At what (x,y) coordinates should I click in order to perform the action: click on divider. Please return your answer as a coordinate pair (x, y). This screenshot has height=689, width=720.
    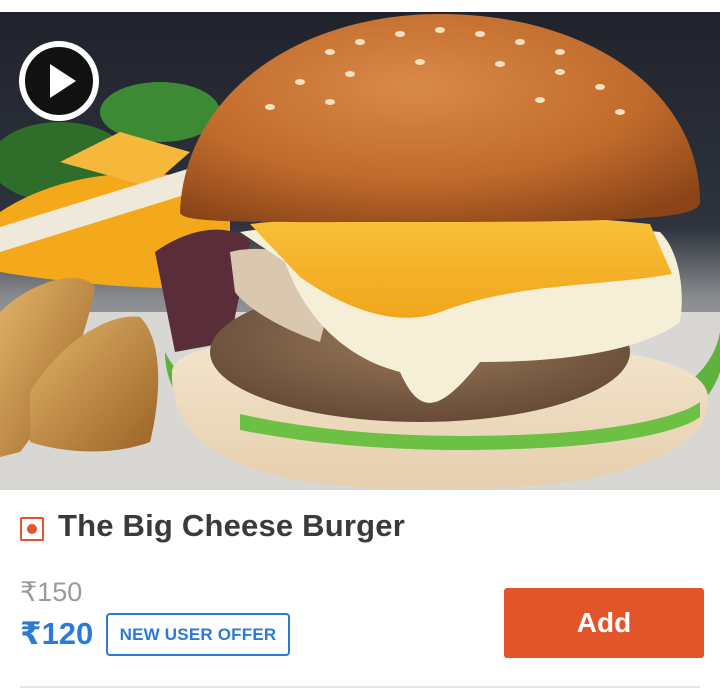
    Looking at the image, I should click on (360, 687).